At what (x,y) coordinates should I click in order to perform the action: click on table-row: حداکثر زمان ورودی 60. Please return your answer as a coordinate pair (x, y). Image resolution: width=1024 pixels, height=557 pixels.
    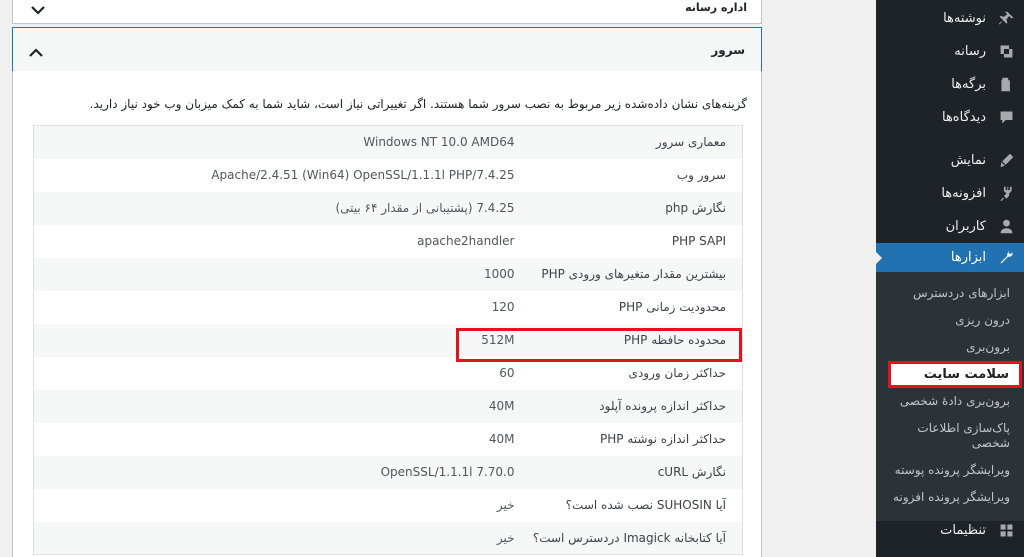
    Looking at the image, I should click on (388, 373).